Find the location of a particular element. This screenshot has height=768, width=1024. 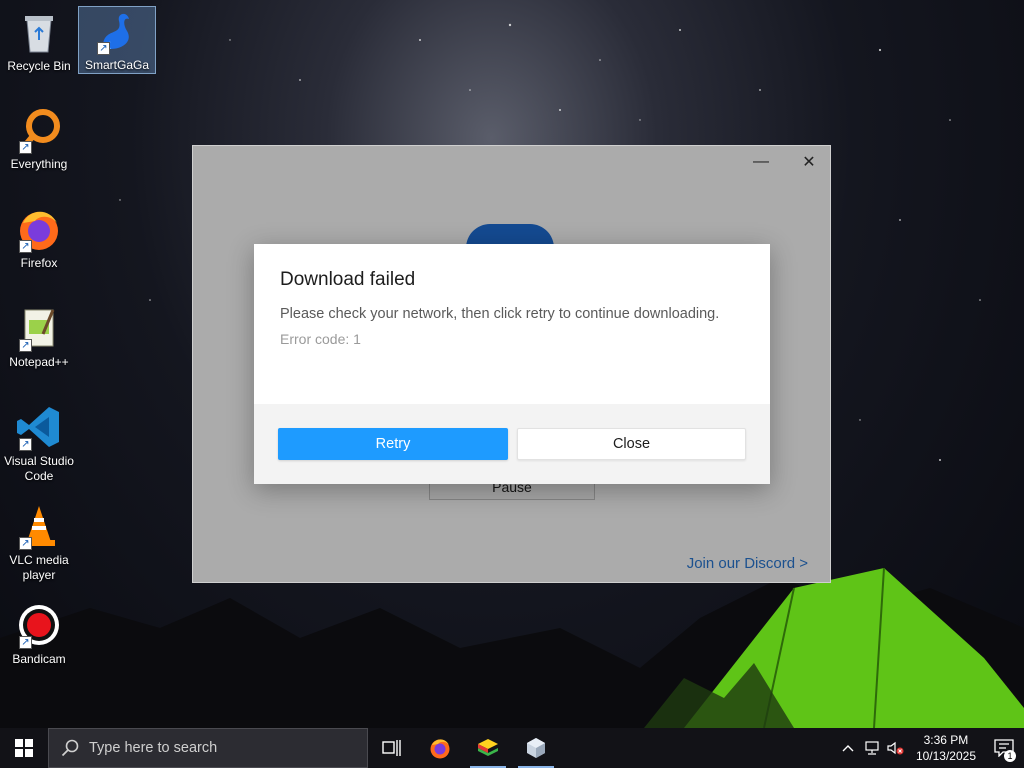

chevron-up-icon is located at coordinates (848, 748).